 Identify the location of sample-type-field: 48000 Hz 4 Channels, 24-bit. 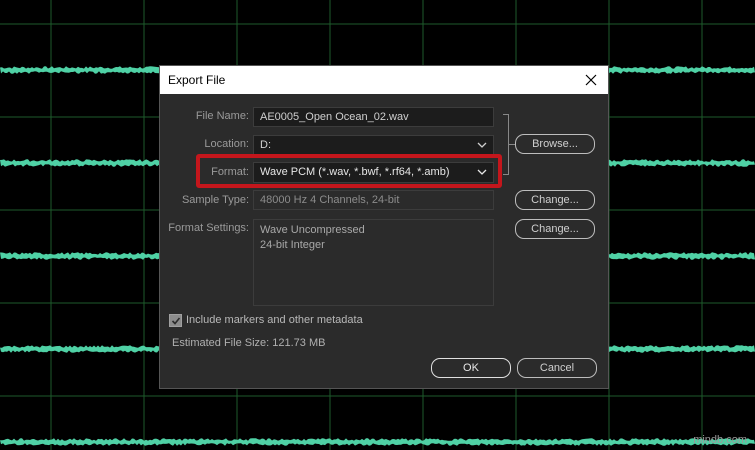
(373, 200).